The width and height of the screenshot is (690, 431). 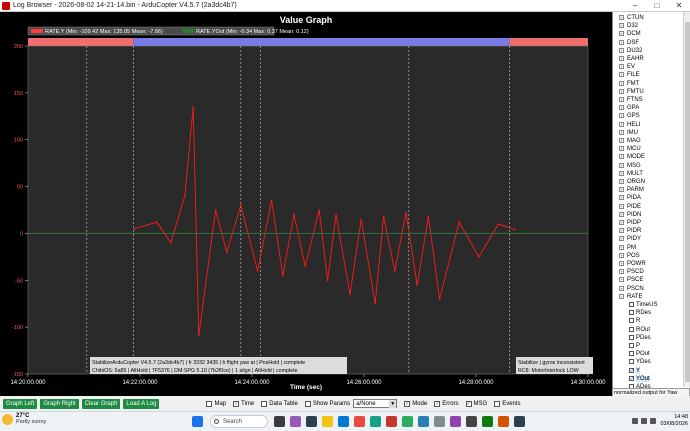 What do you see at coordinates (503, 421) in the screenshot?
I see `app-icon-orange` at bounding box center [503, 421].